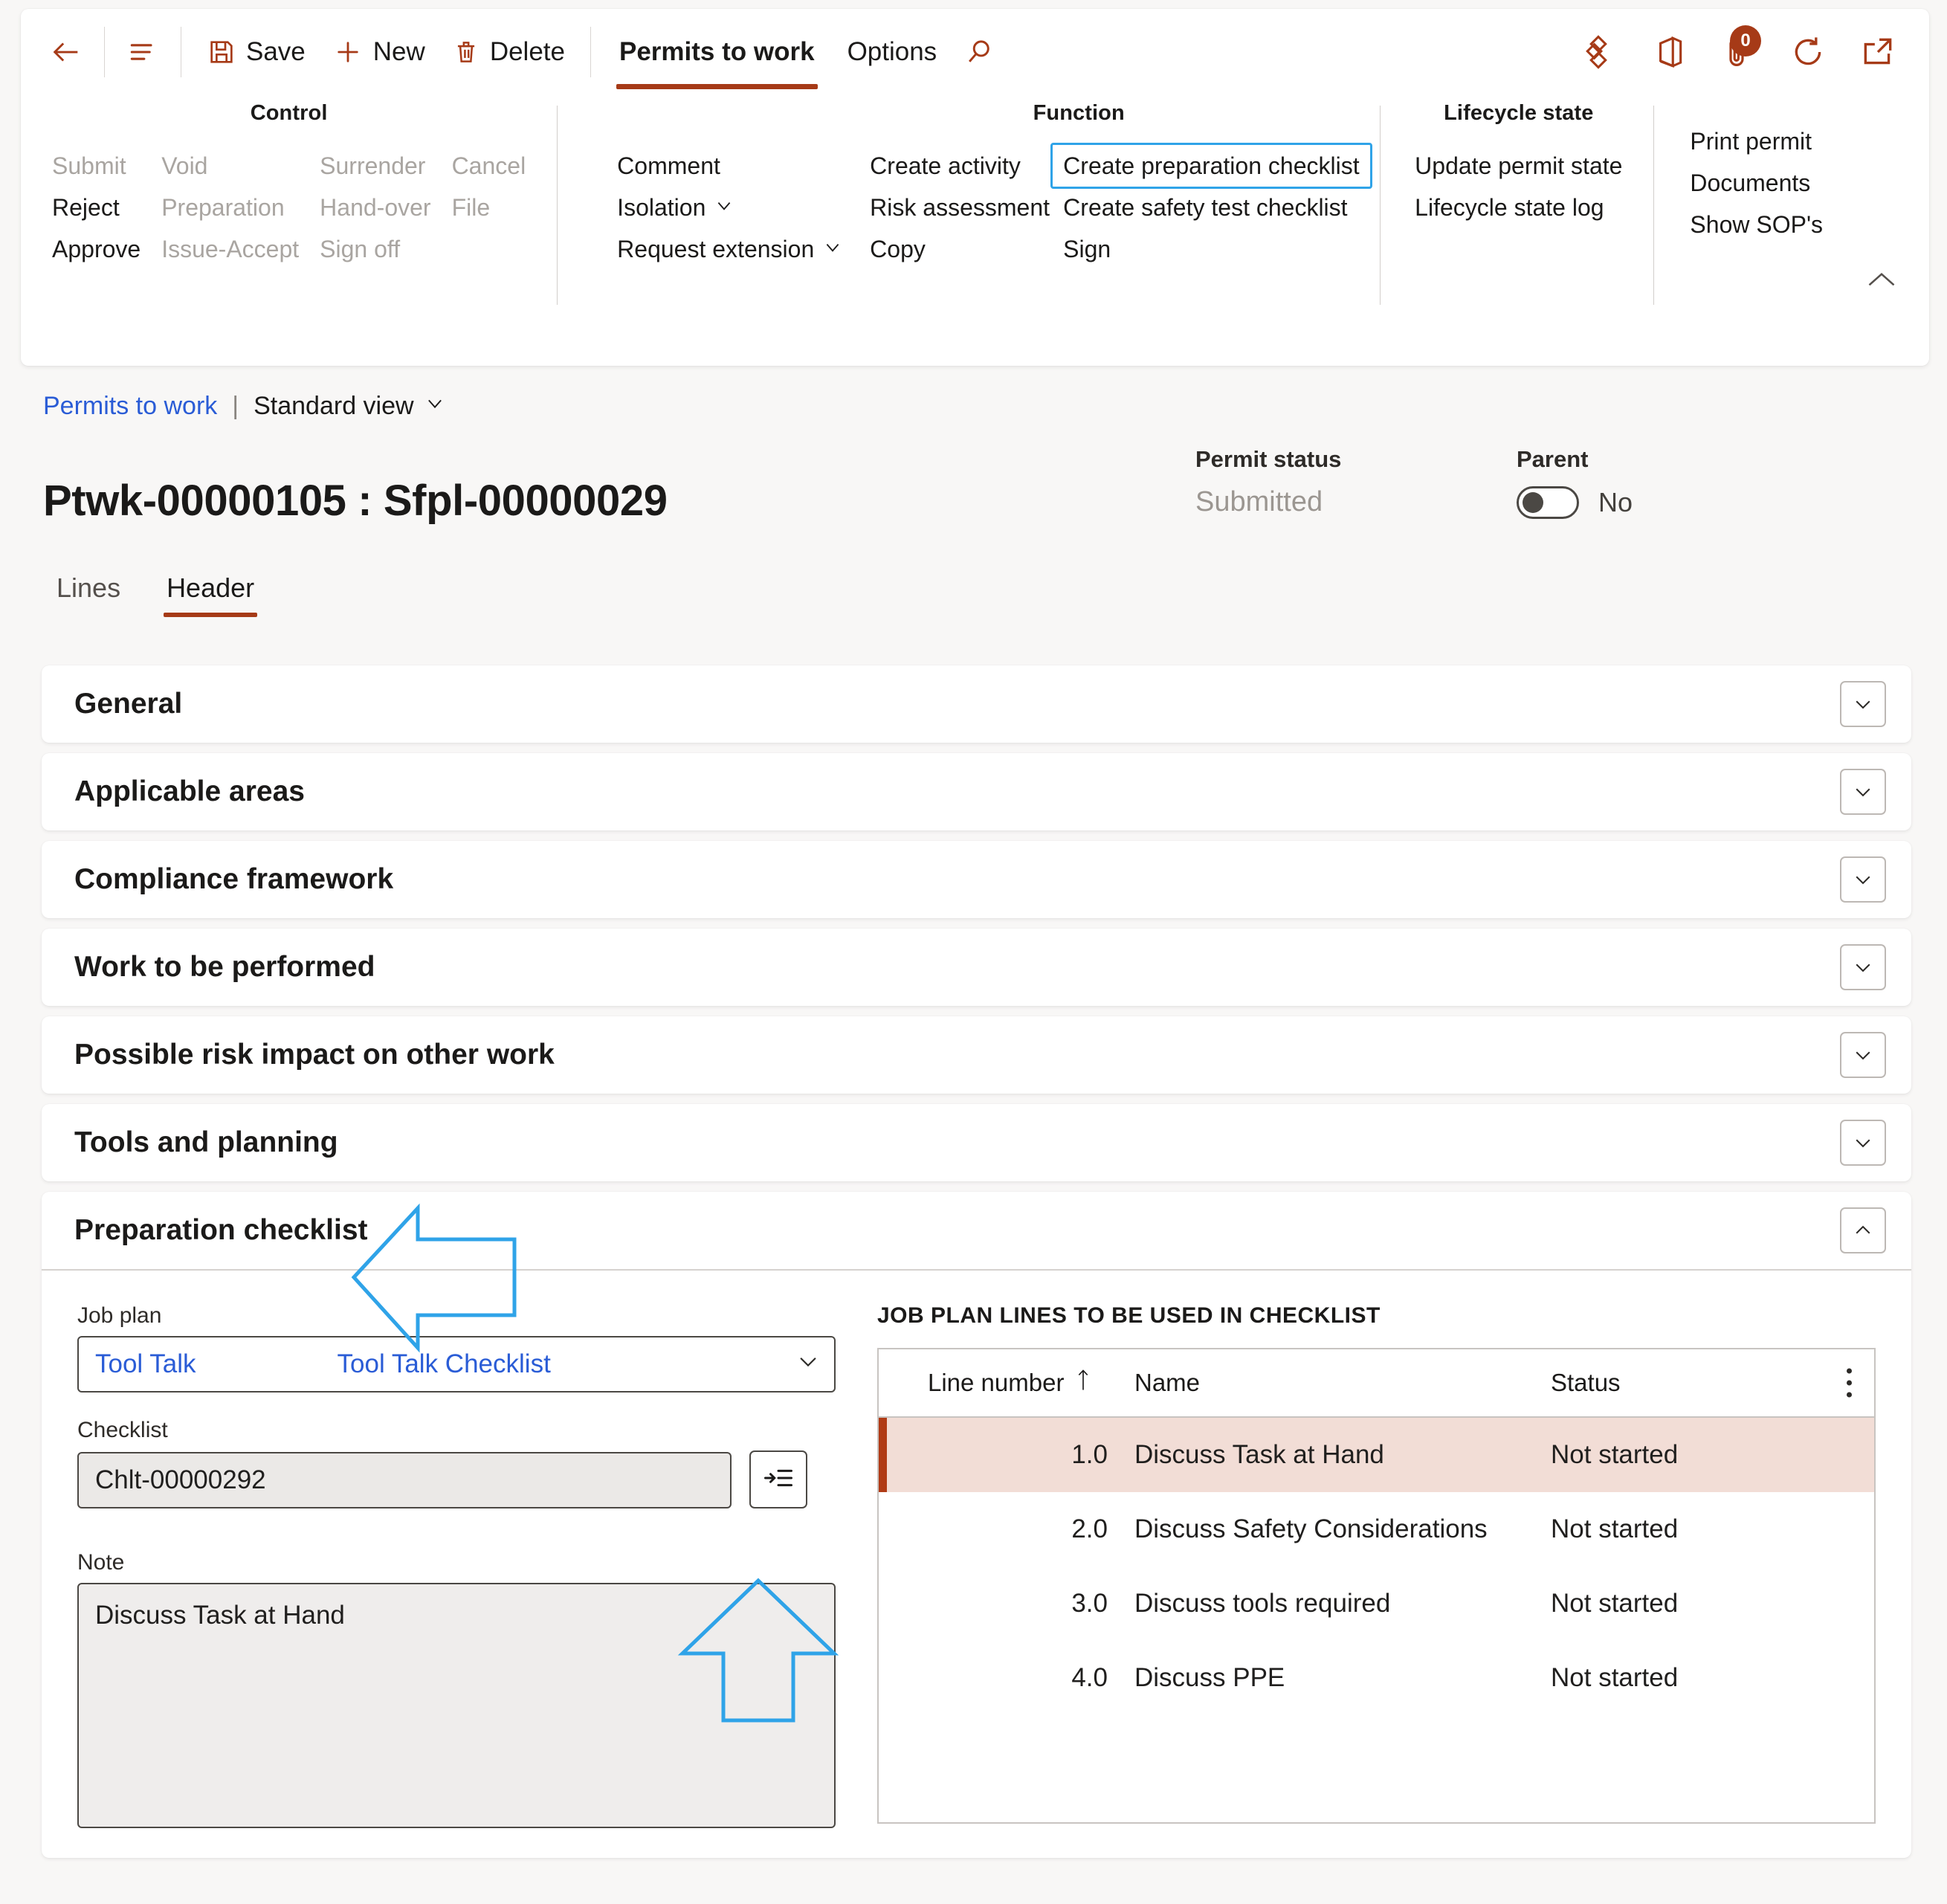  I want to click on show-list-icon, so click(143, 52).